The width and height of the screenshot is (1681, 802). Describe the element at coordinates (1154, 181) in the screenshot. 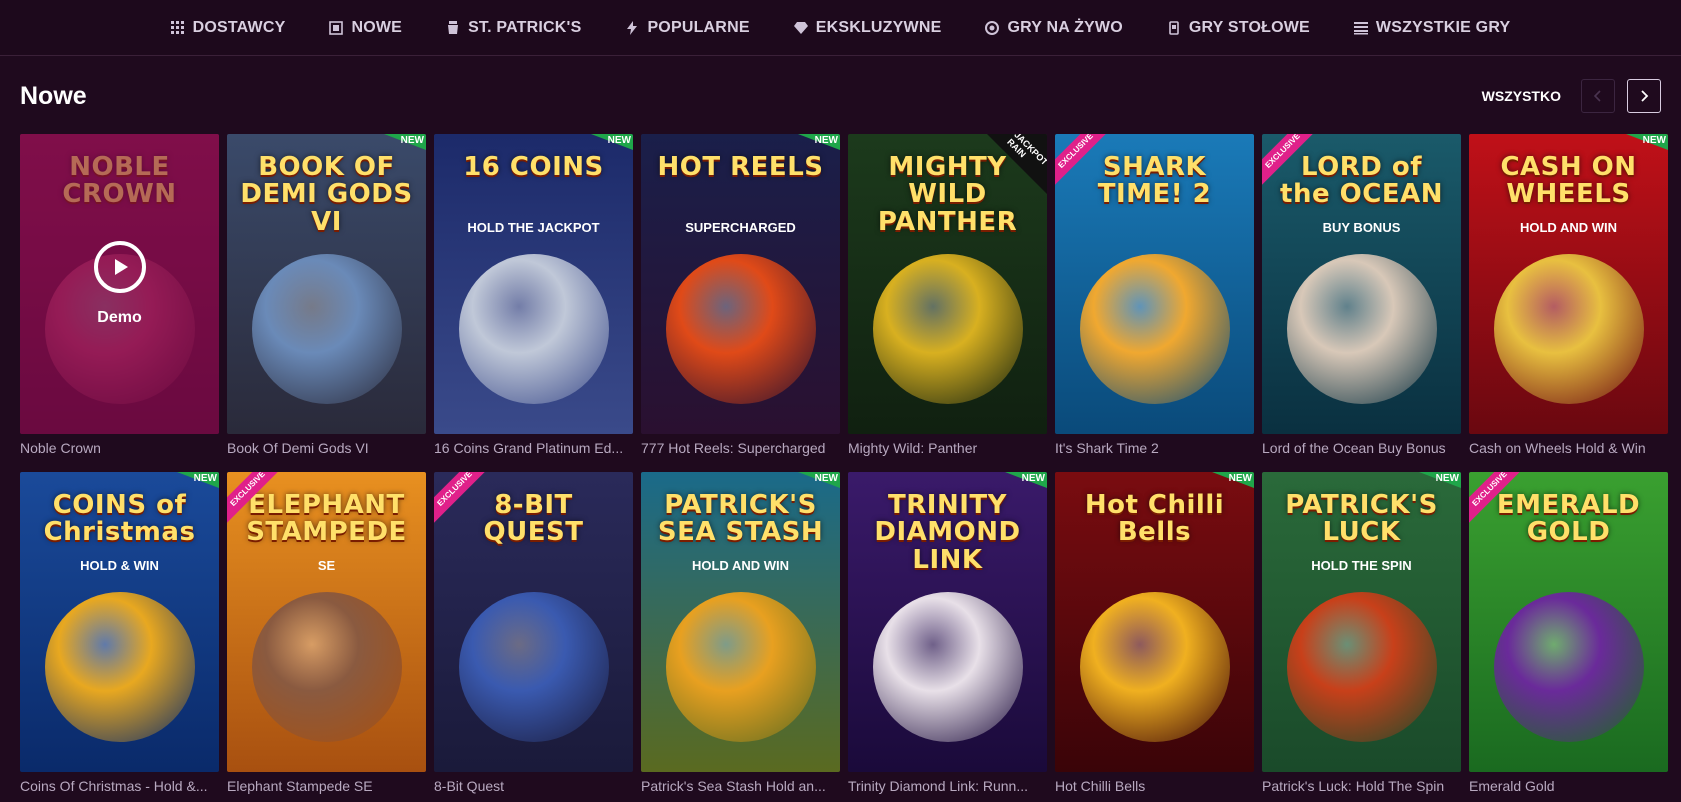

I see `game-logo-text: SHARK TIME! 2` at that location.